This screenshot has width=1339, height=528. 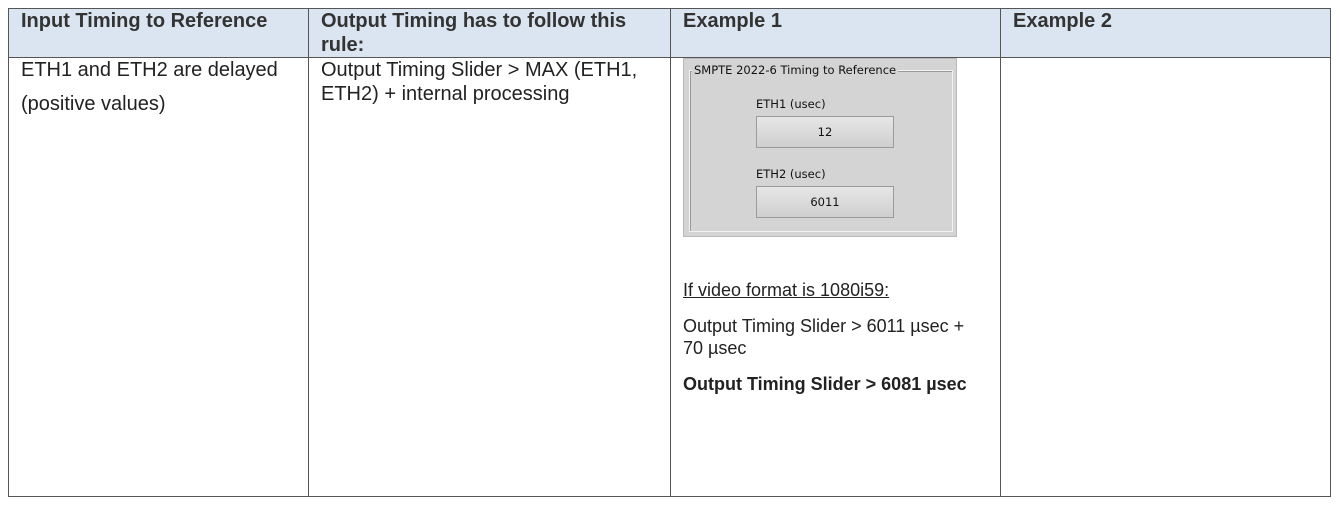 What do you see at coordinates (791, 174) in the screenshot?
I see `eth2-label: ETH2 (usec)` at bounding box center [791, 174].